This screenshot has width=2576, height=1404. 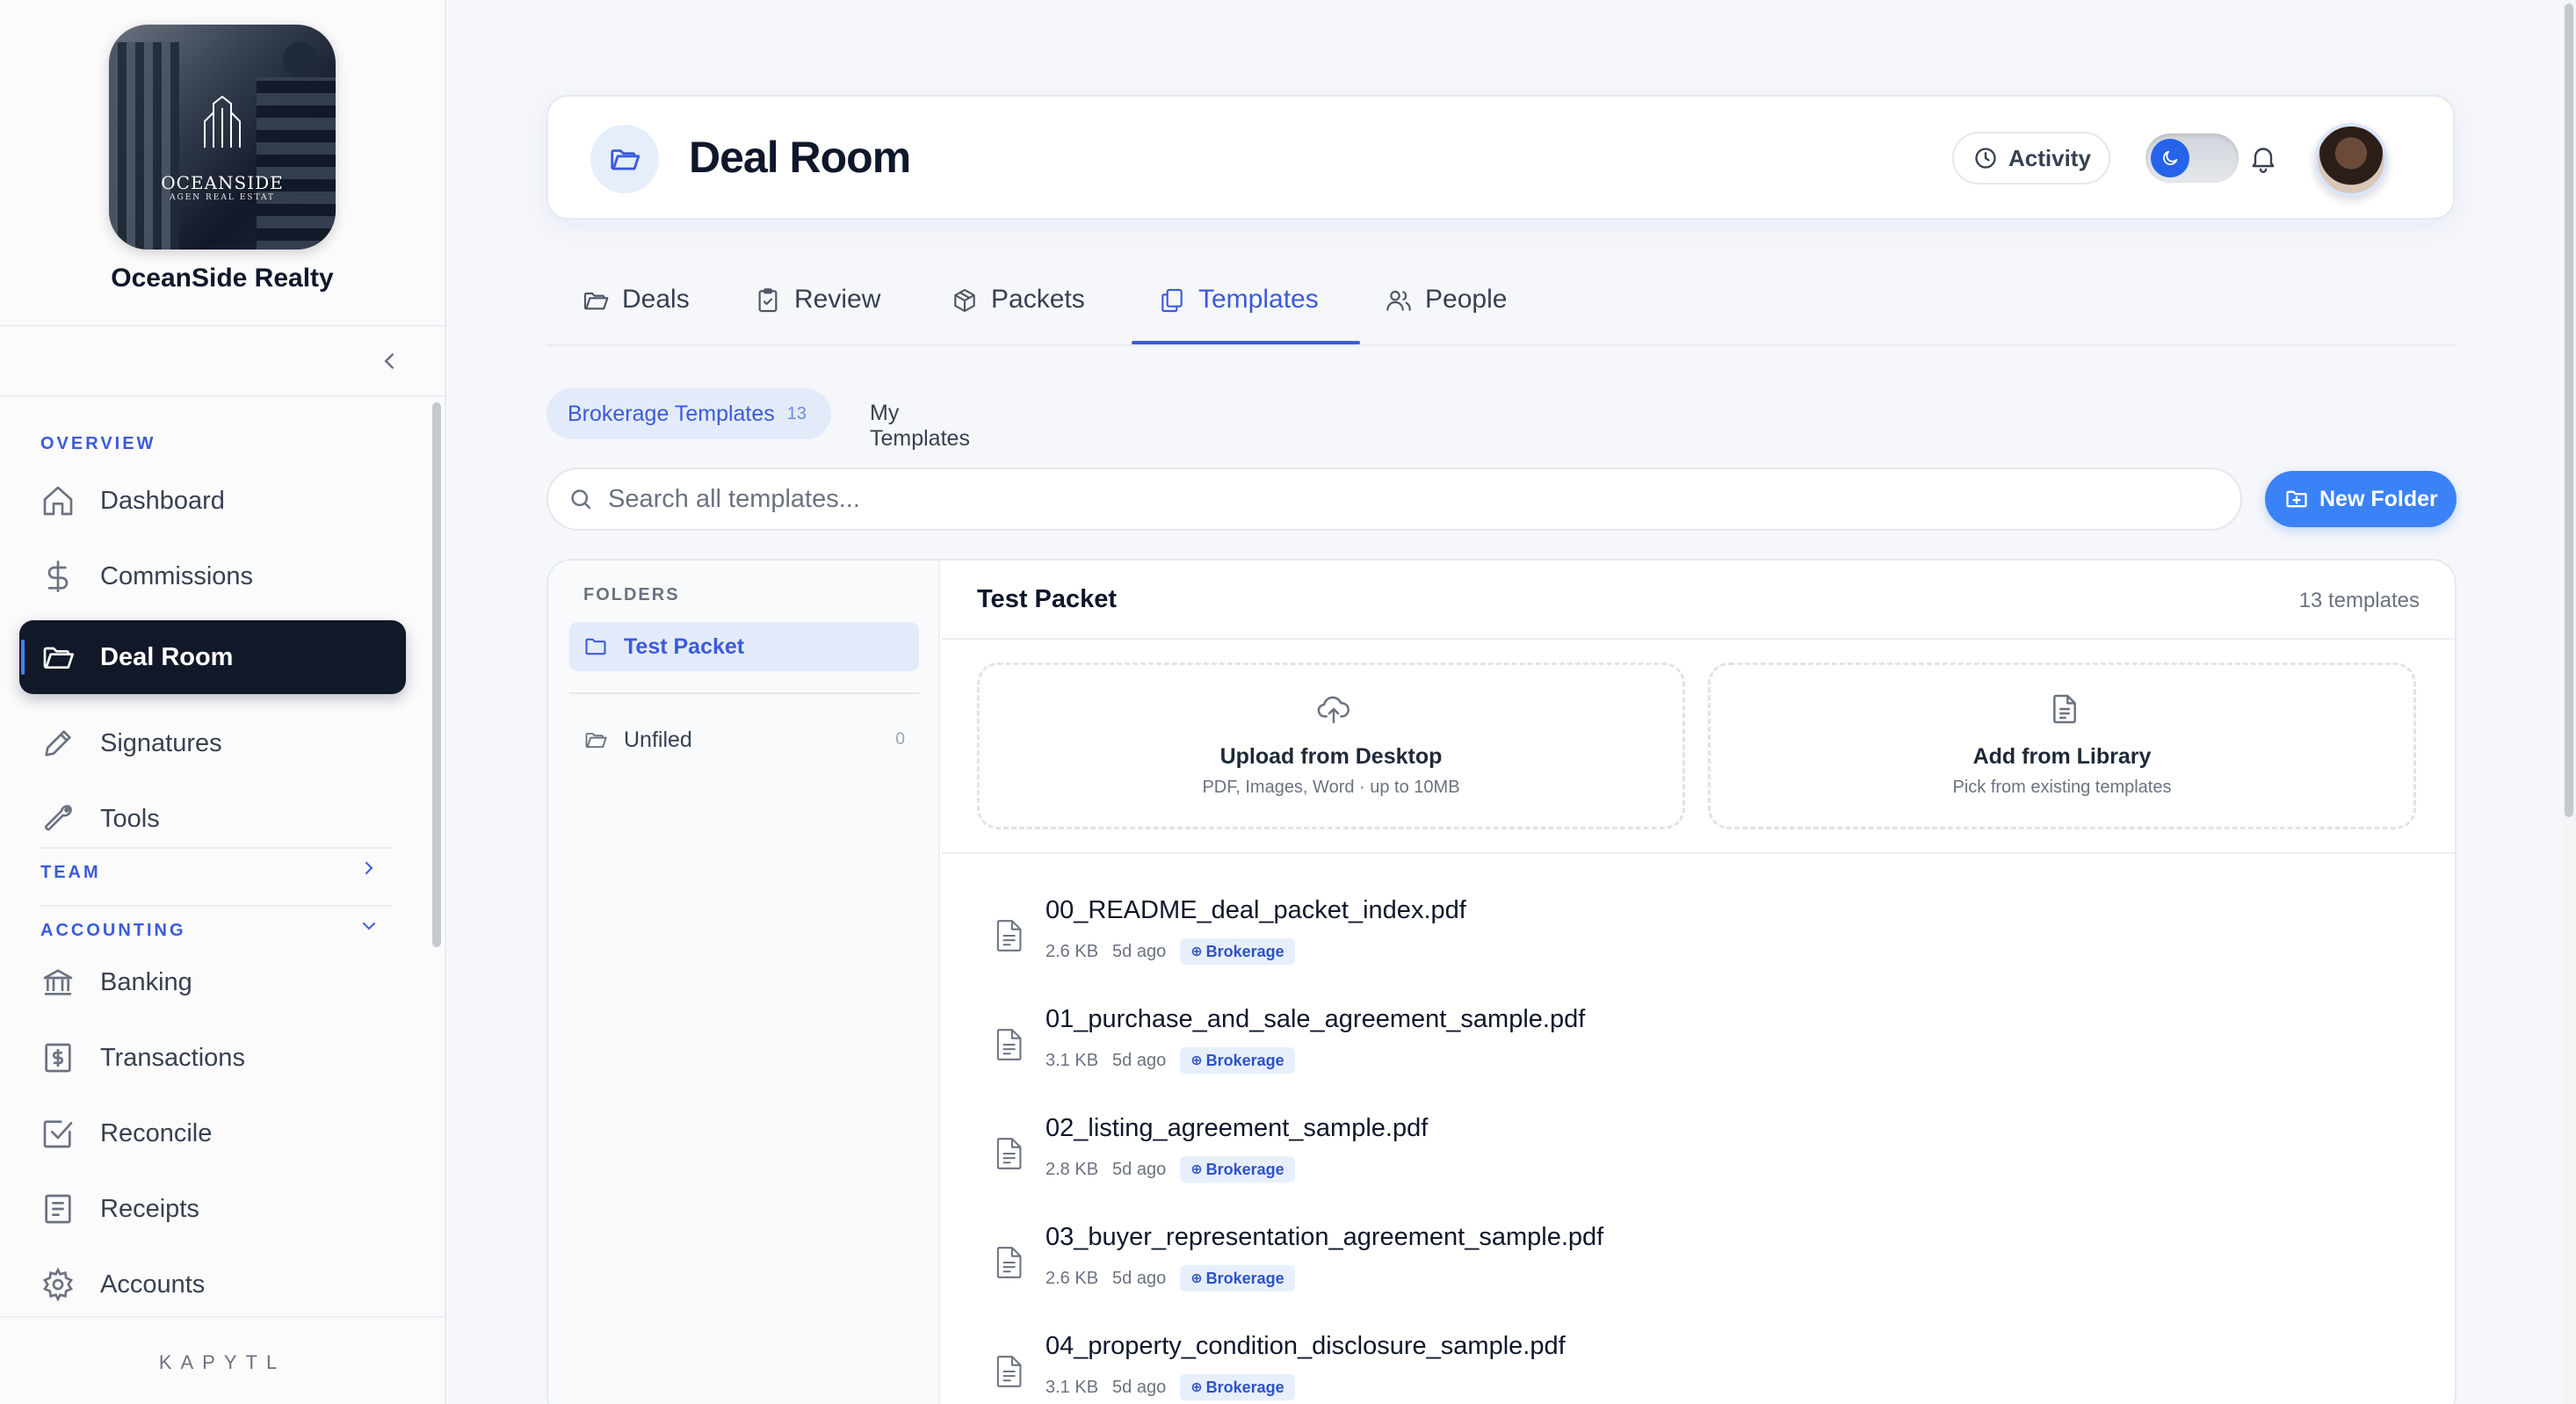 I want to click on brand-name: OceanSide Realty, so click(x=222, y=279).